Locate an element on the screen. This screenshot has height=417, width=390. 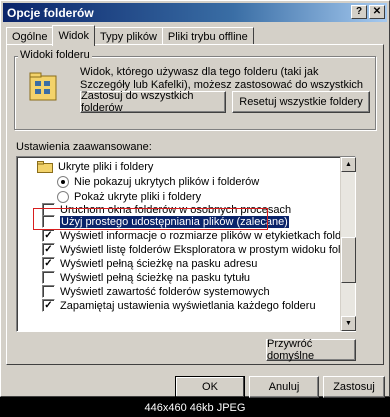
image-caption: 446x460 46kb JPEG is located at coordinates (195, 407).